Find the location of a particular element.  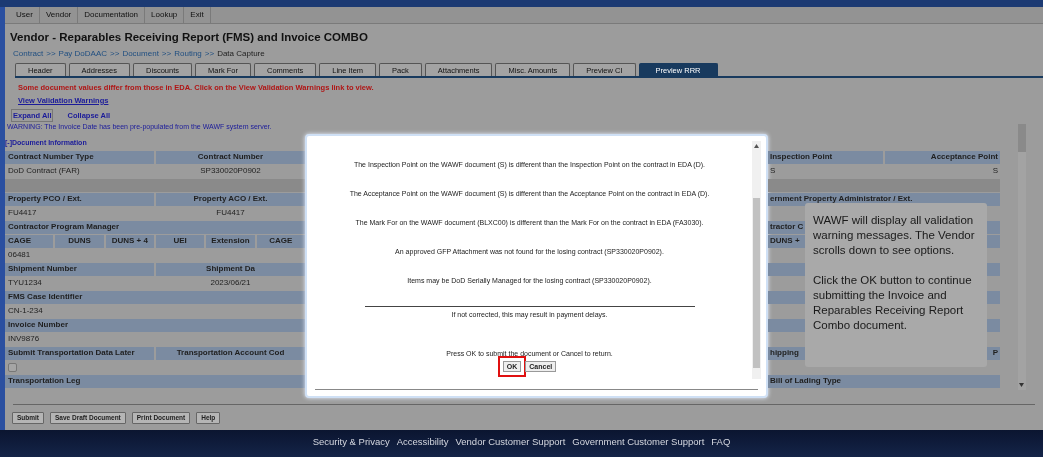

footer-link: Government Customer Support is located at coordinates (638, 446).